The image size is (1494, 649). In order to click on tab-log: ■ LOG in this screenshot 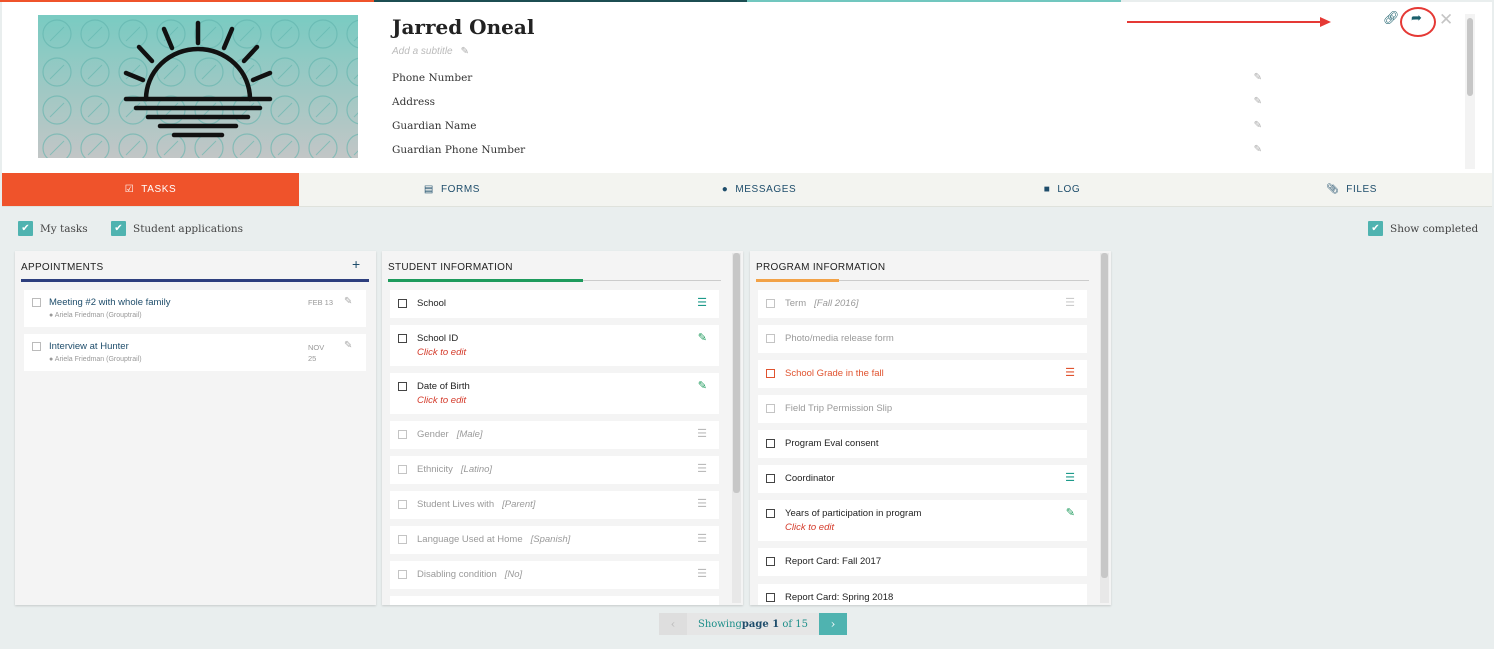, I will do `click(1062, 189)`.